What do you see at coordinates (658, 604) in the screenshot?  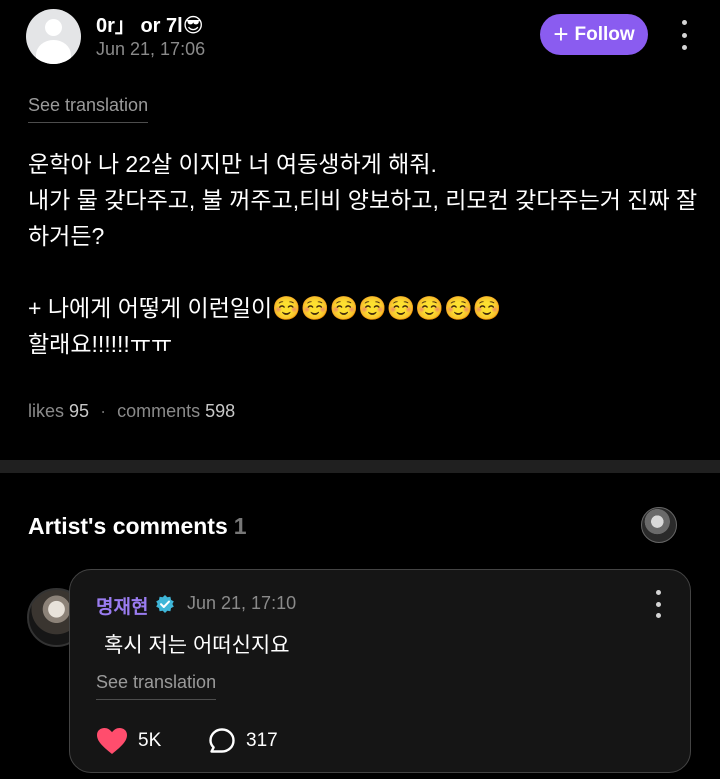 I see `comment-more-icon` at bounding box center [658, 604].